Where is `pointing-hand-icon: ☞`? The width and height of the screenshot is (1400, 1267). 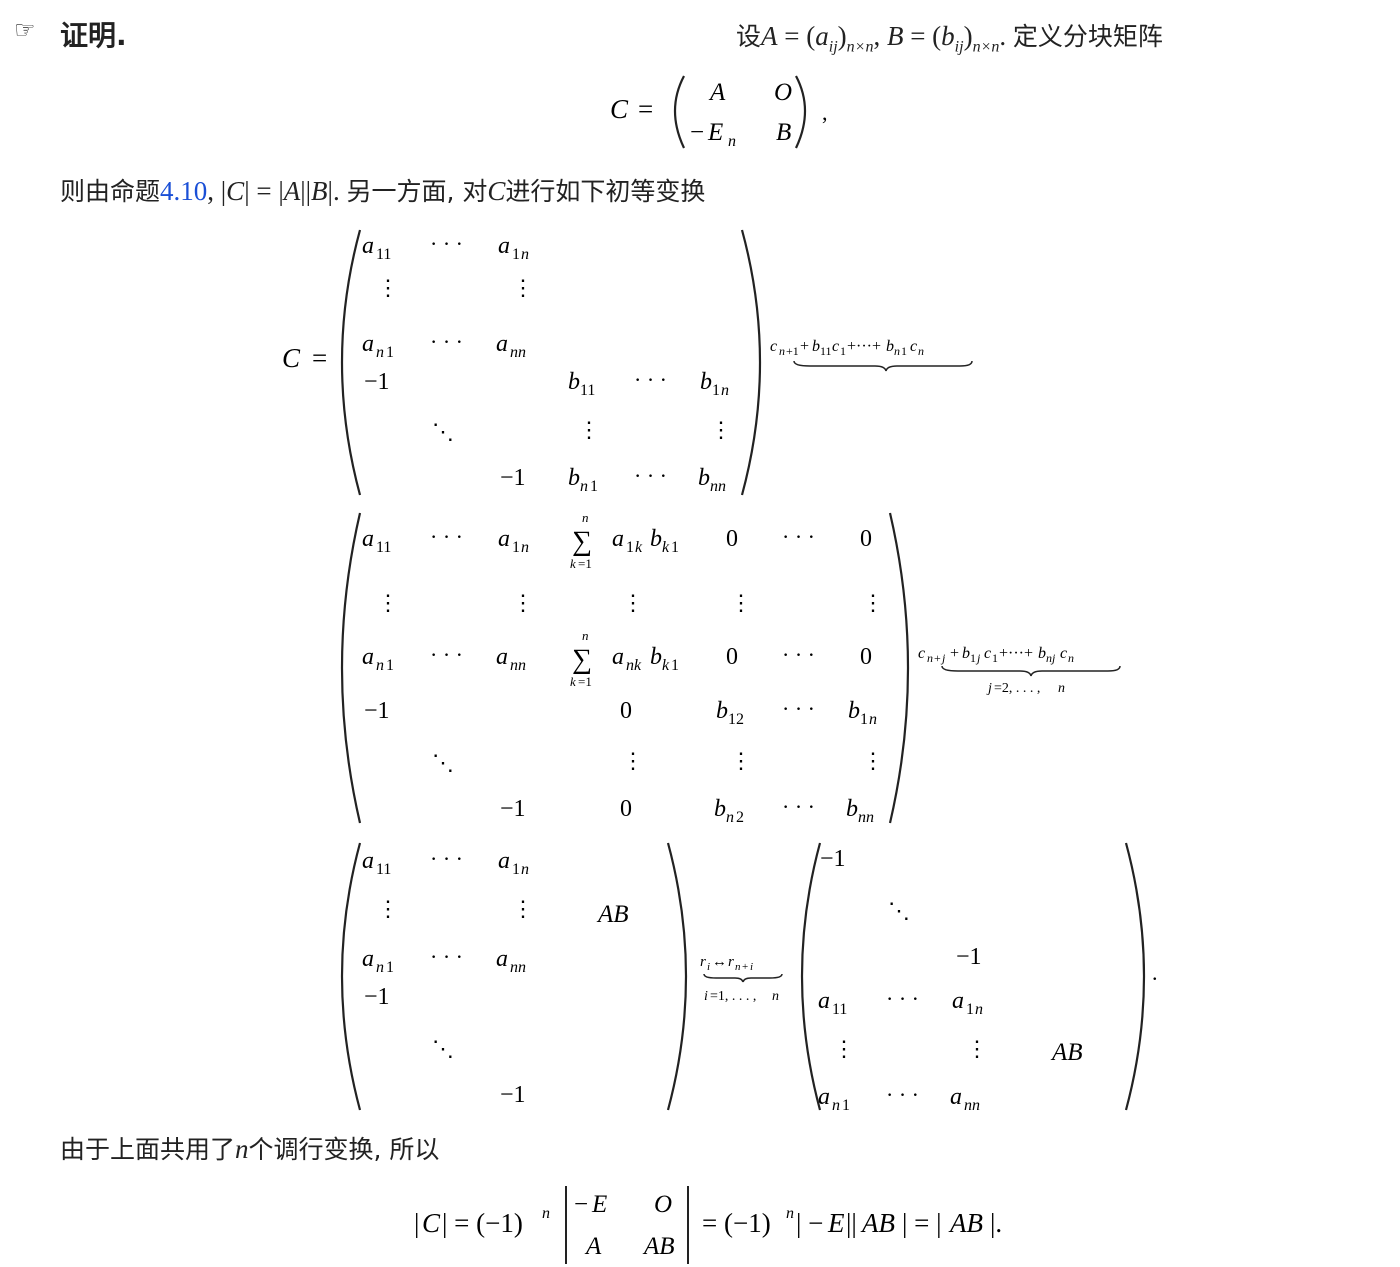
pointing-hand-icon: ☞ is located at coordinates (25, 30).